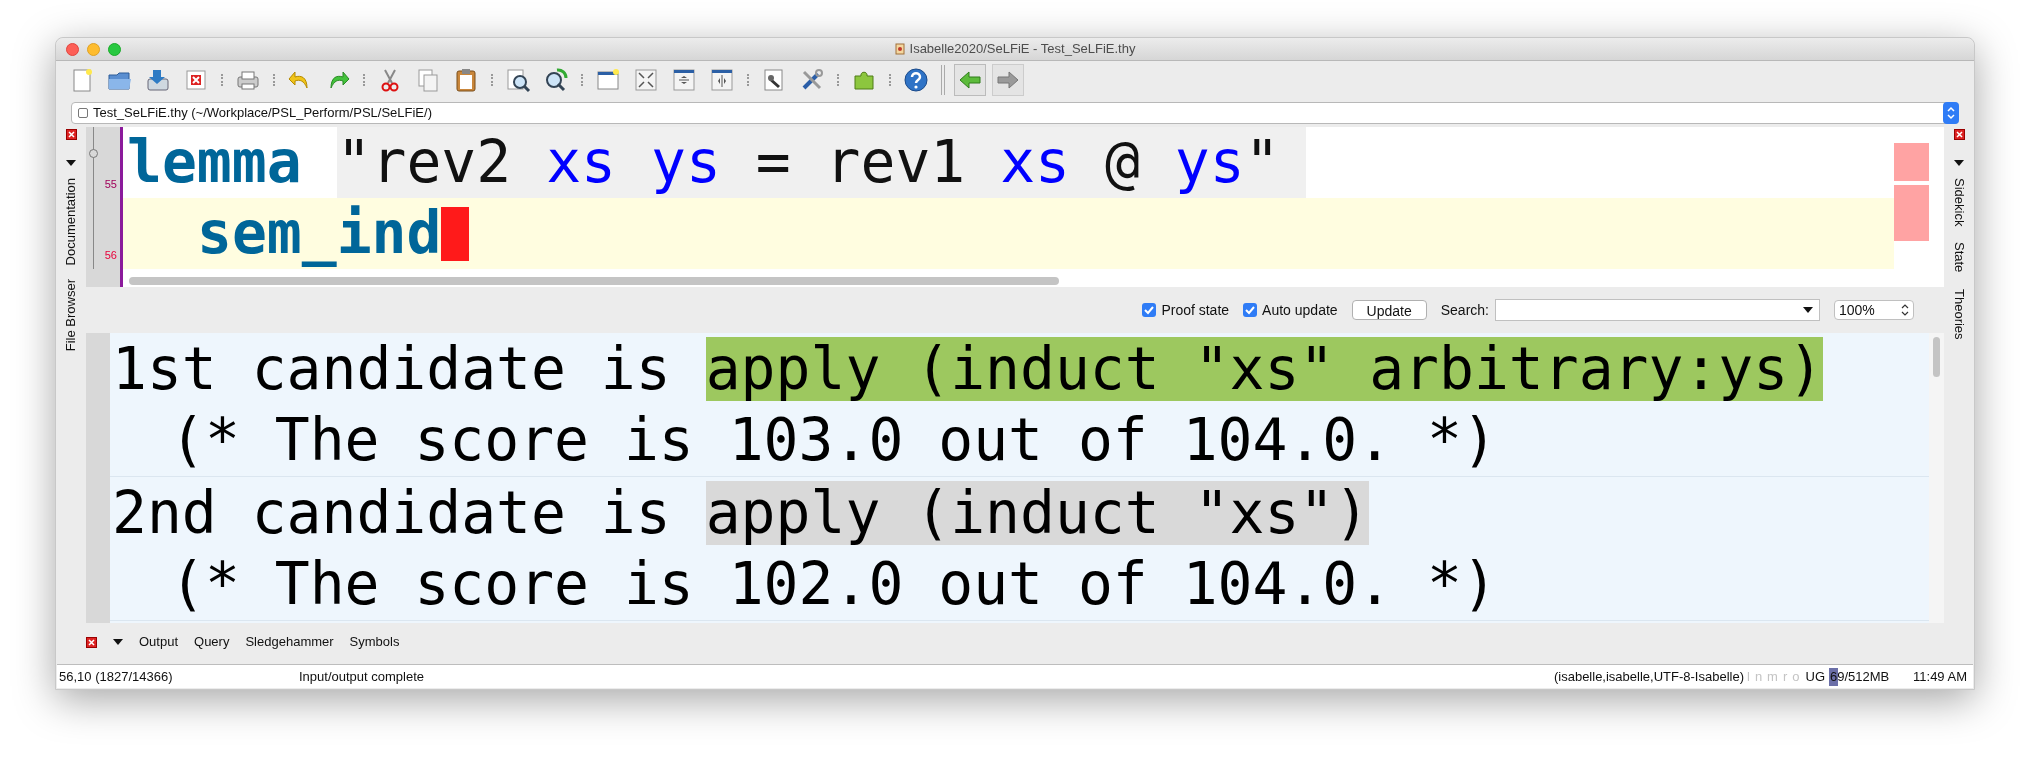 The height and width of the screenshot is (766, 2032). Describe the element at coordinates (833, 584) in the screenshot. I see `comment-text: (* The score is 102.0 out of 104.0. *)` at that location.